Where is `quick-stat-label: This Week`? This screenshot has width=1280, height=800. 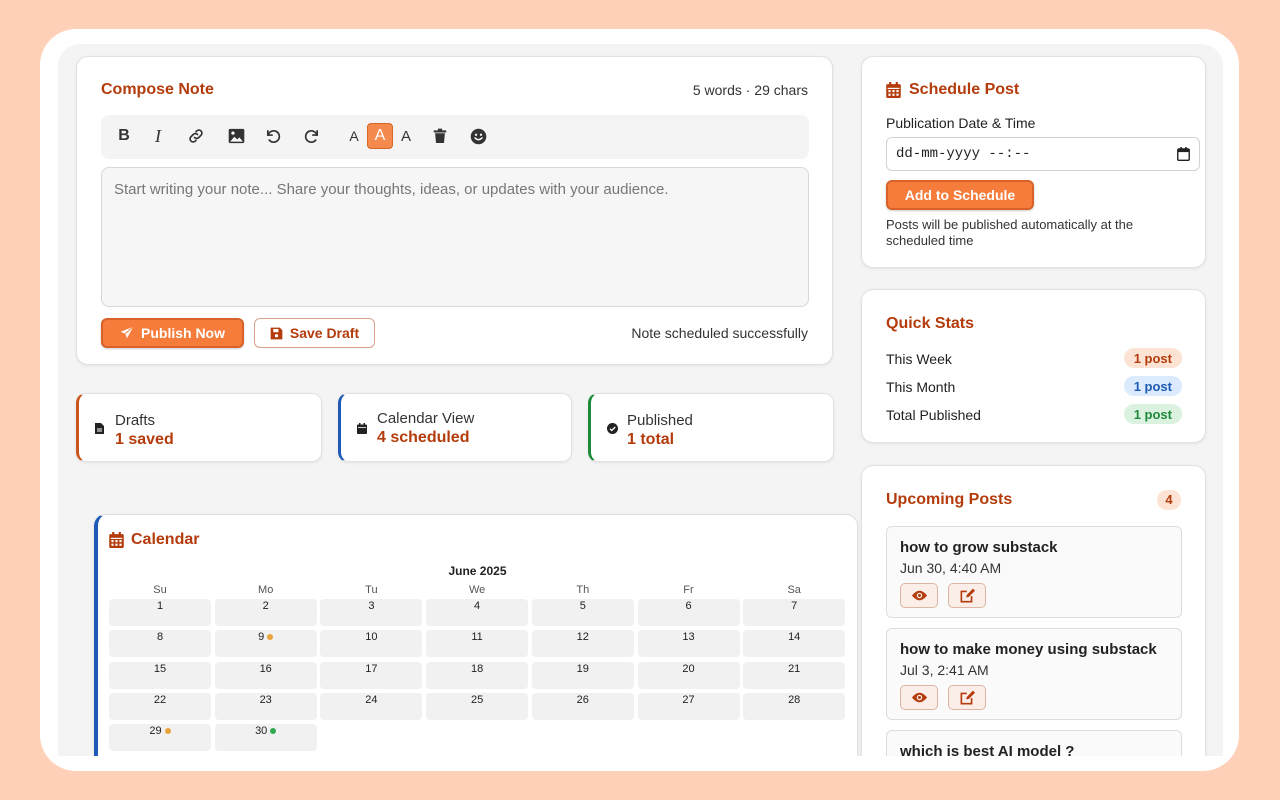
quick-stat-label: This Week is located at coordinates (919, 359).